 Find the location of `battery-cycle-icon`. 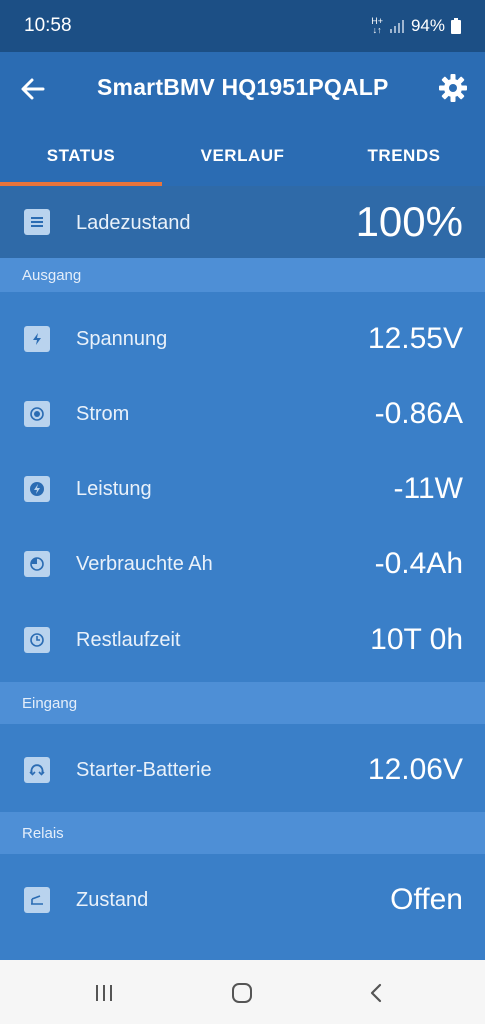

battery-cycle-icon is located at coordinates (37, 770).